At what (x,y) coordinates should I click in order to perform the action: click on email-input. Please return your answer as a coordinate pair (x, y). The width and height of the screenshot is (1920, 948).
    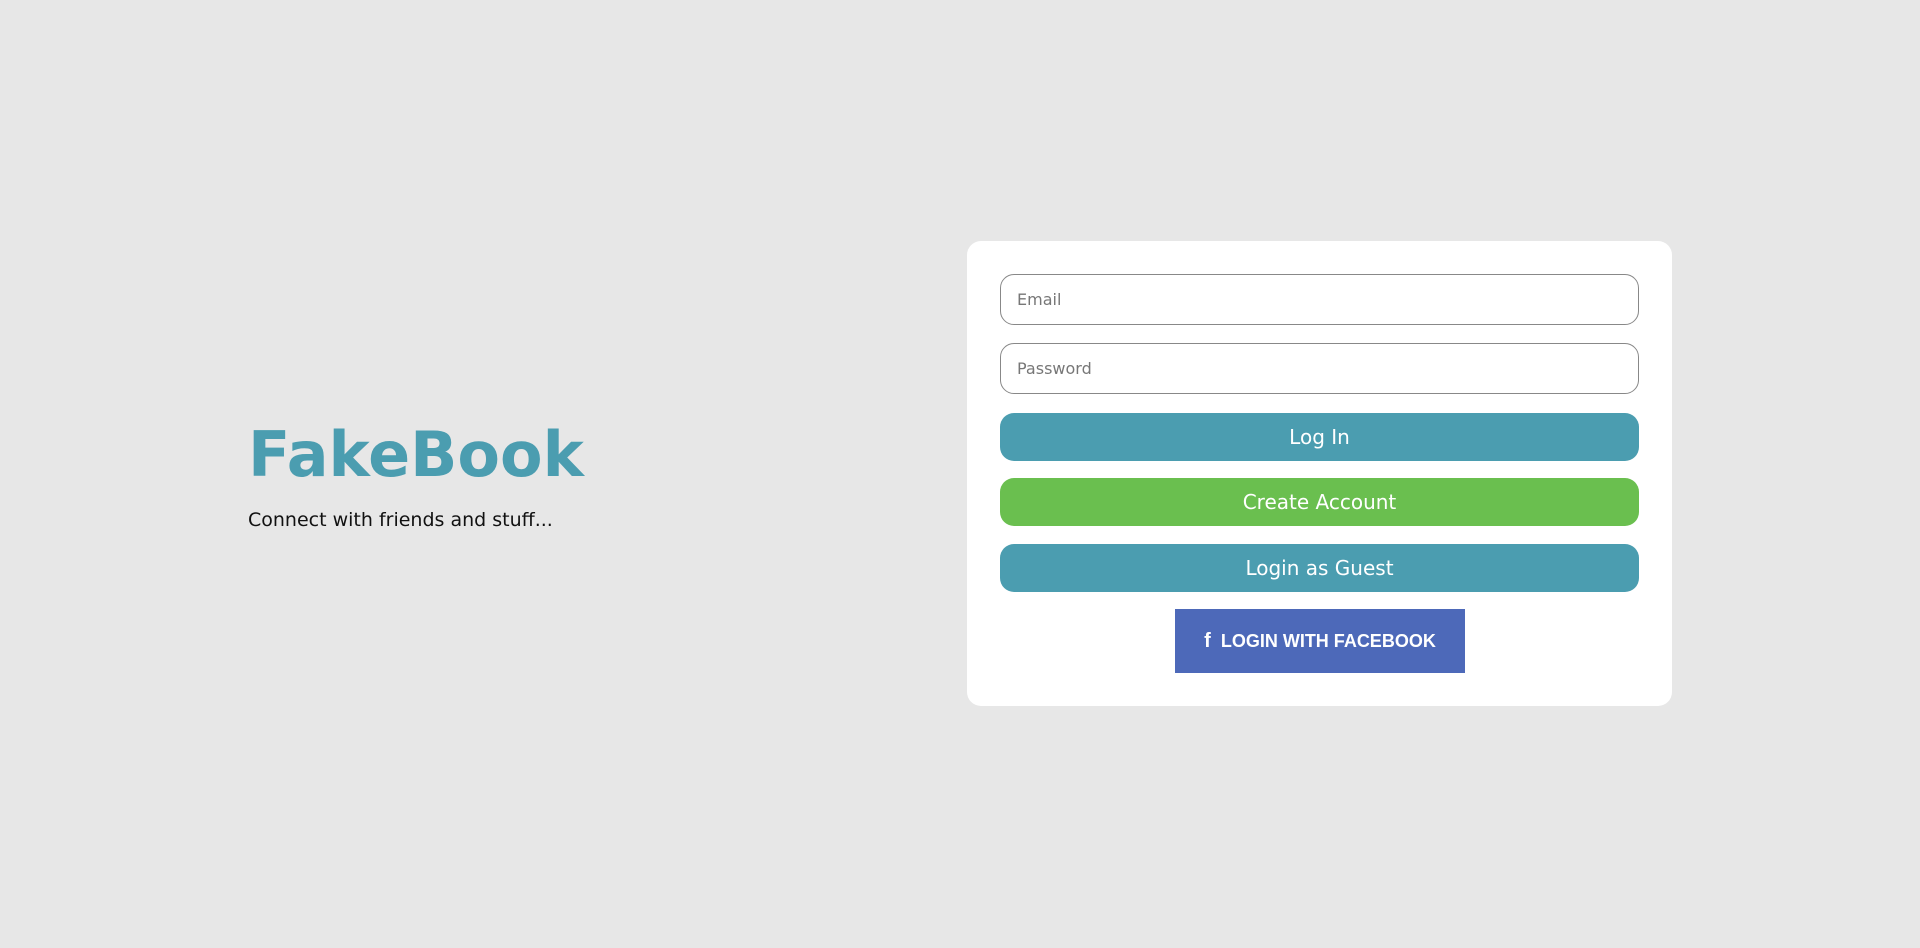
    Looking at the image, I should click on (1319, 299).